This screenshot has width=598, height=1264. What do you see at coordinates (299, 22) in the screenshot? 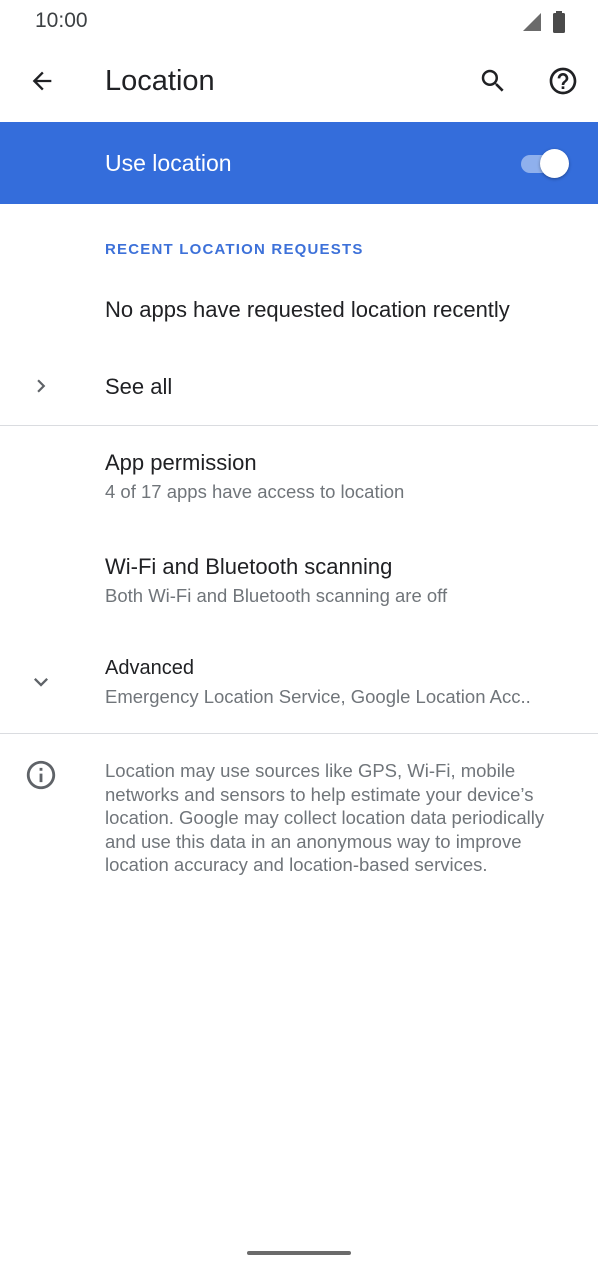
I see `status-bar: 10:00` at bounding box center [299, 22].